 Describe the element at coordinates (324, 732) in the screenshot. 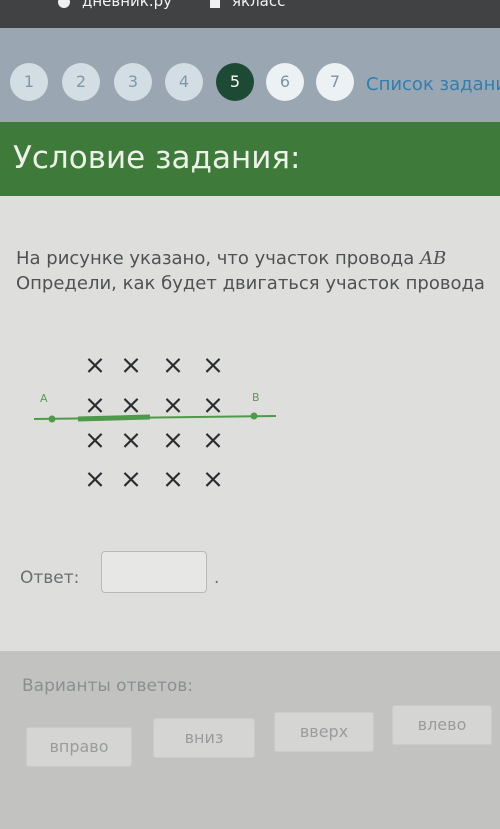

I see `option-up-button: вверх` at that location.